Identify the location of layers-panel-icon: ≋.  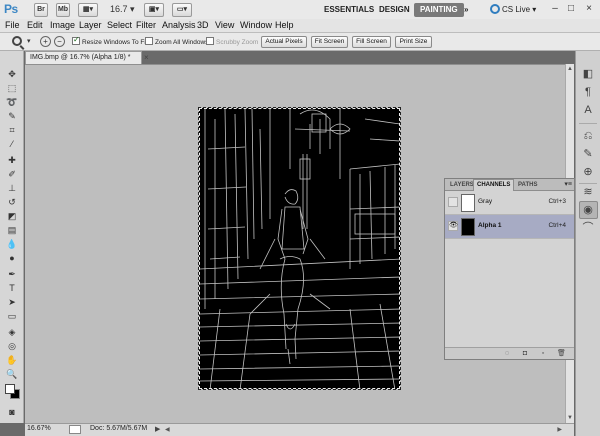
(588, 192).